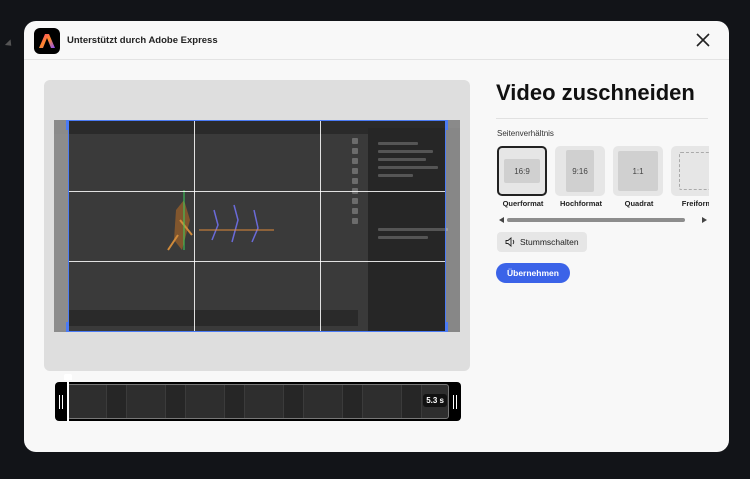 The width and height of the screenshot is (750, 479). I want to click on timeline-playhead, so click(68, 398).